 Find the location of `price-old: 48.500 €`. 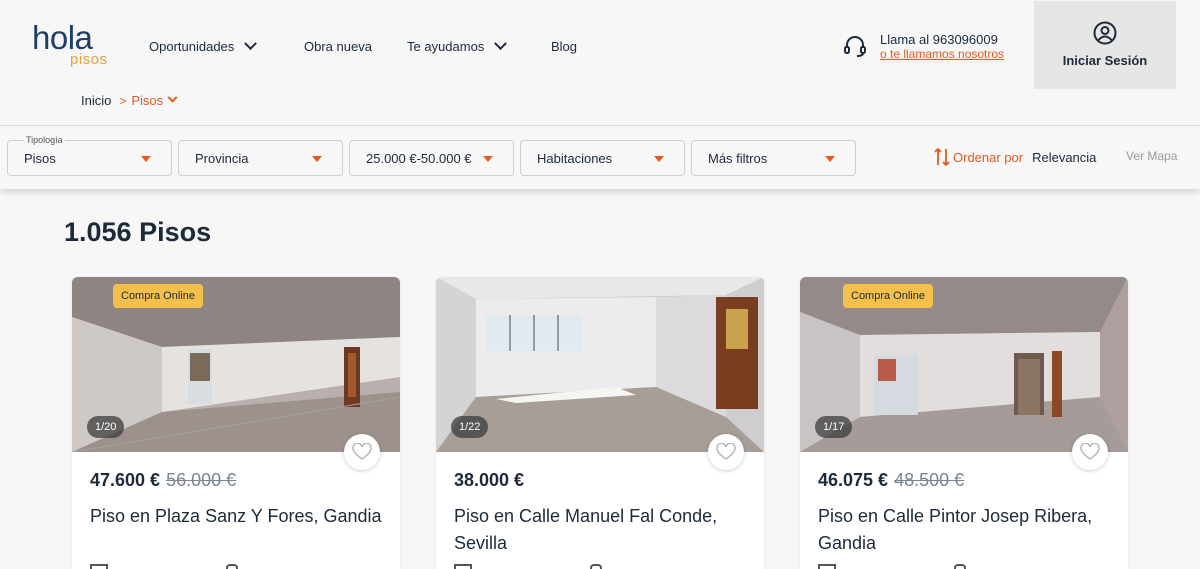

price-old: 48.500 € is located at coordinates (929, 480).